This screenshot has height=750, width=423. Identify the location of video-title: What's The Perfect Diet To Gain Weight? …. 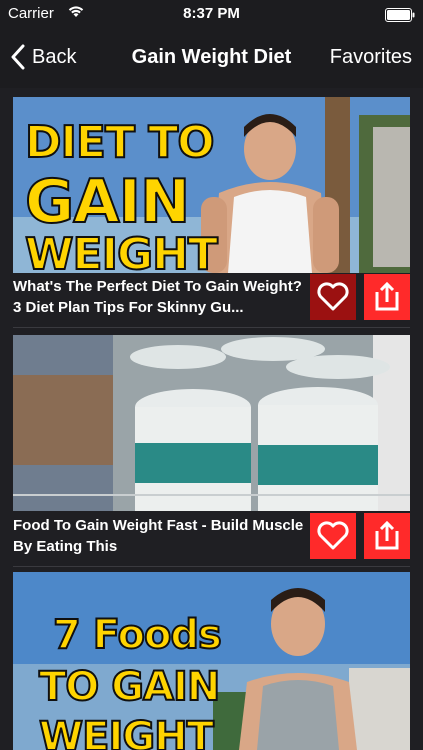
(163, 297).